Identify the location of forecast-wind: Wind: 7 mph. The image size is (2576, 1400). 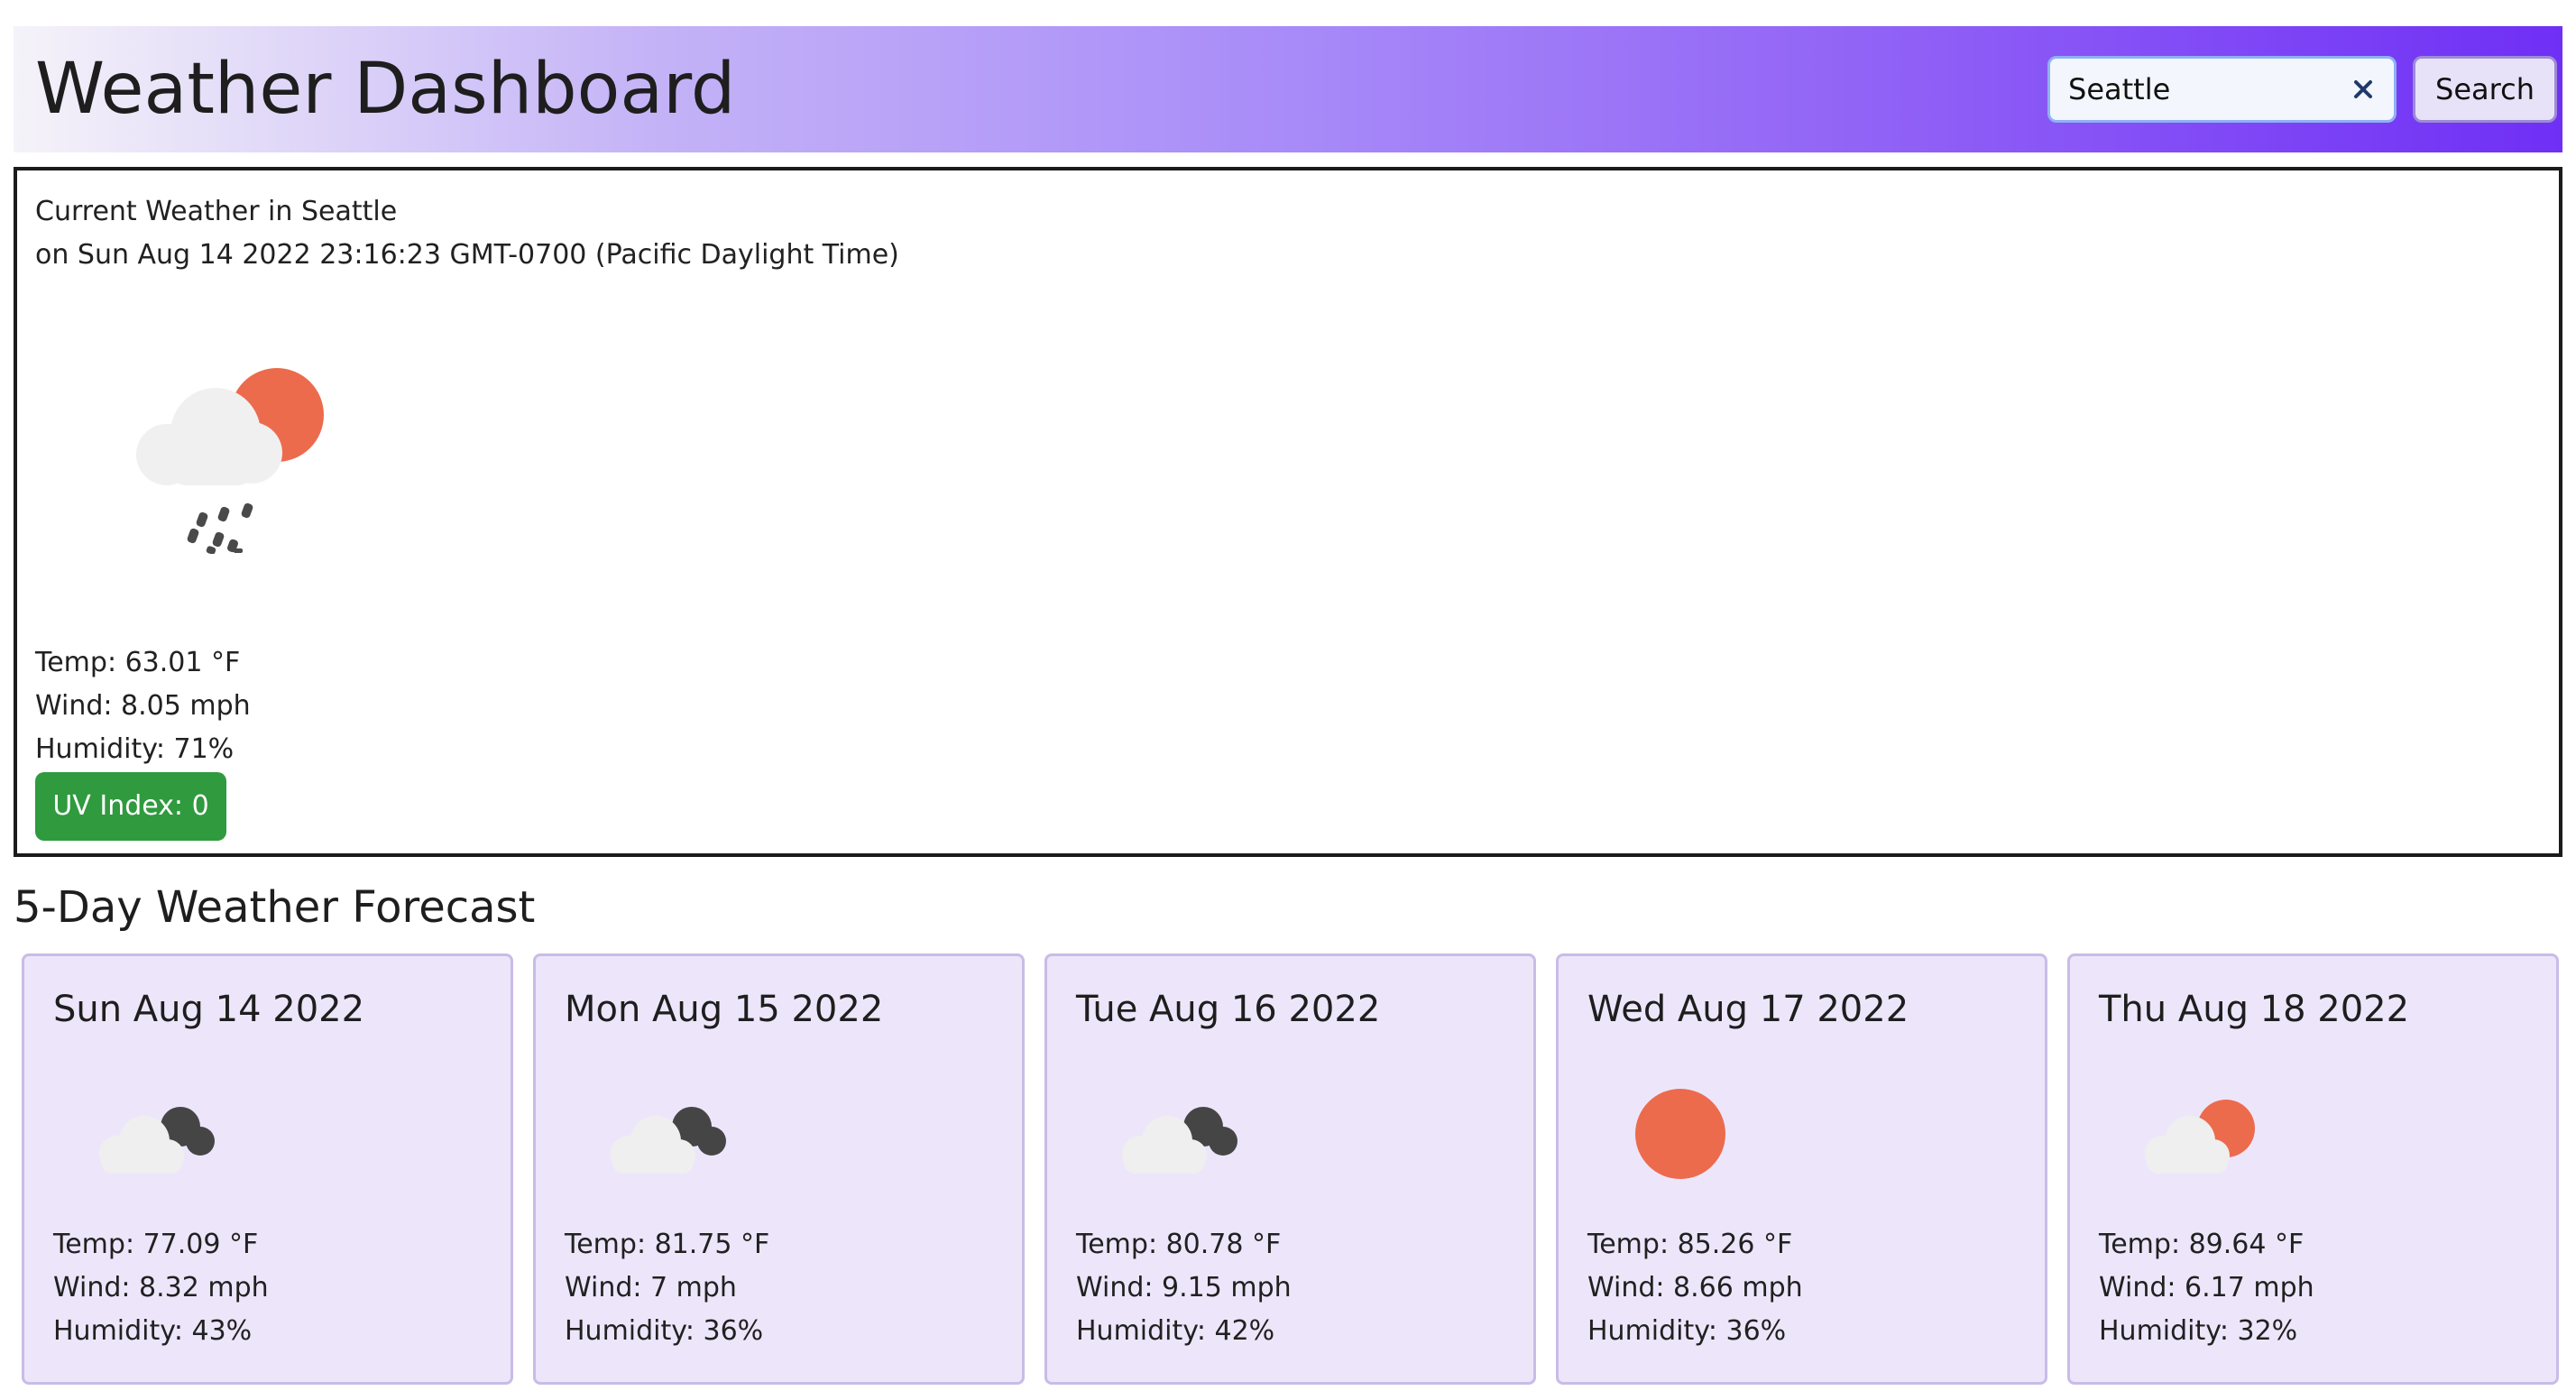
(651, 1287).